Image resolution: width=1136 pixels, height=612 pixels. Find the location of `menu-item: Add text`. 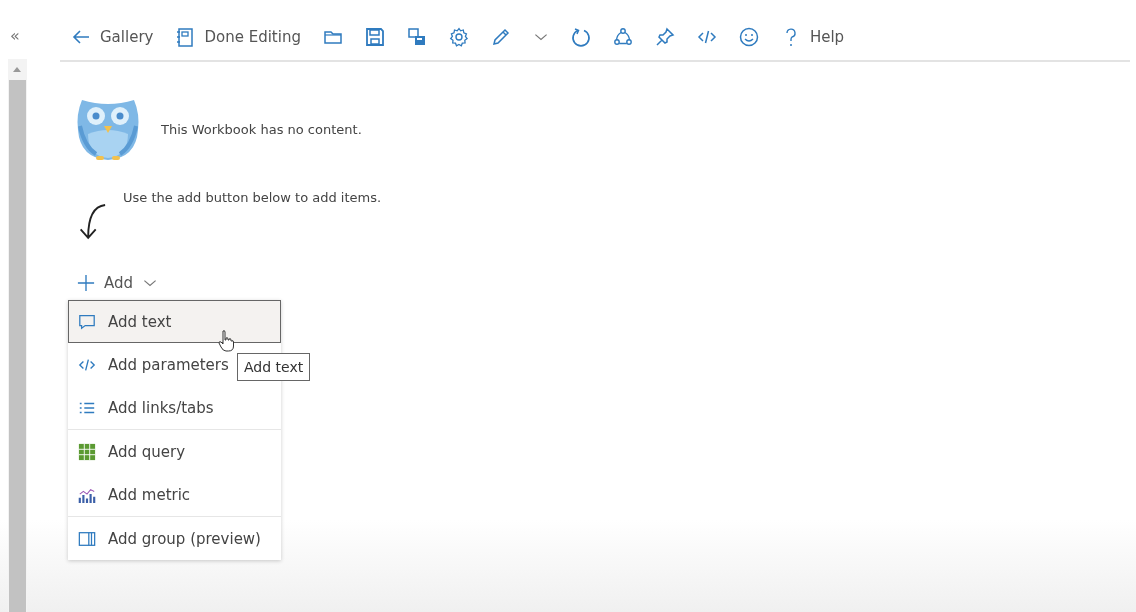

menu-item: Add text is located at coordinates (174, 321).